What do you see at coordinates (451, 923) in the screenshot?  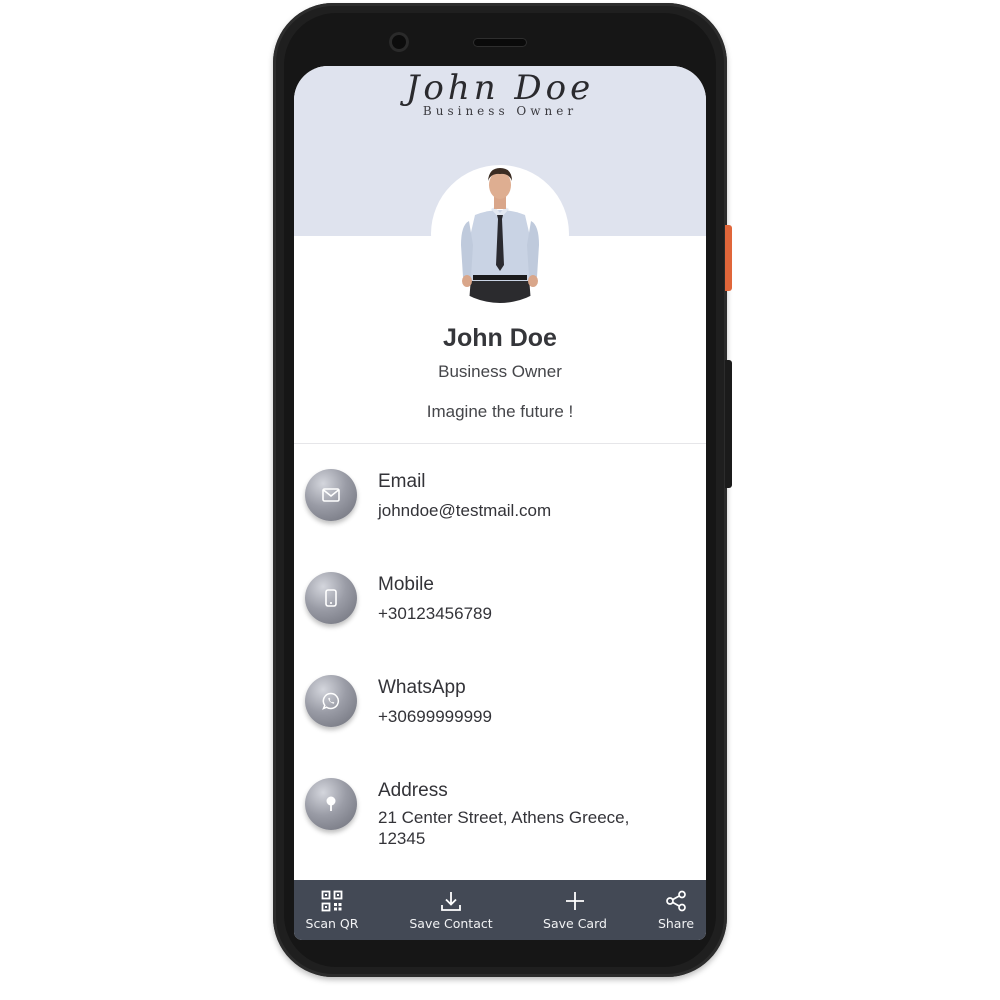 I see `save-contact-label: Save Contact` at bounding box center [451, 923].